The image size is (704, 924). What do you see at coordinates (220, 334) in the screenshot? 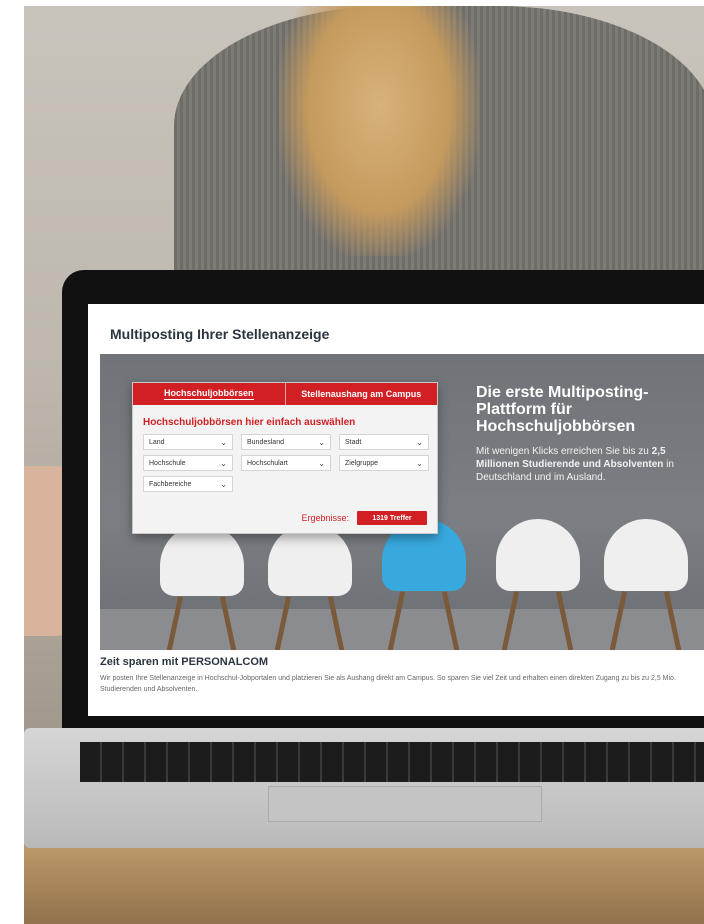
I see `page-title: Multiposting Ihrer Stellenanzeige` at bounding box center [220, 334].